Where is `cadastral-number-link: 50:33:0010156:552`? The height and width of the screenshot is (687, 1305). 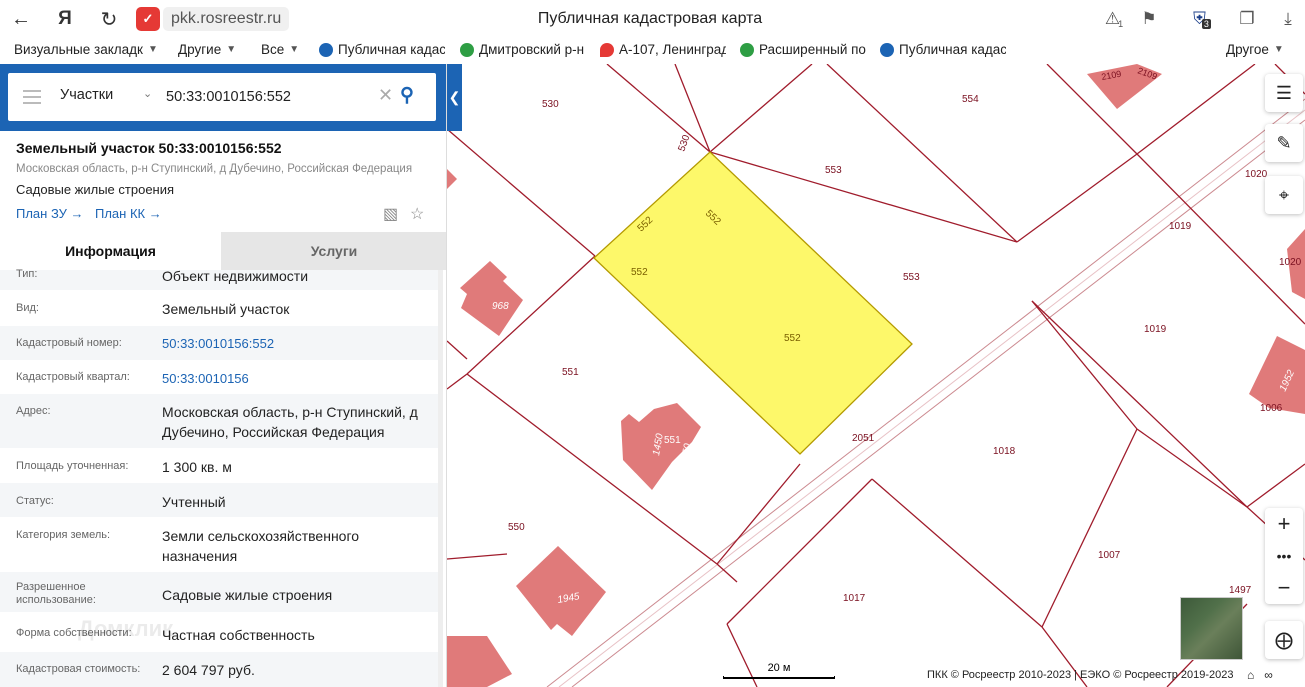
cadastral-number-link: 50:33:0010156:552 is located at coordinates (299, 344).